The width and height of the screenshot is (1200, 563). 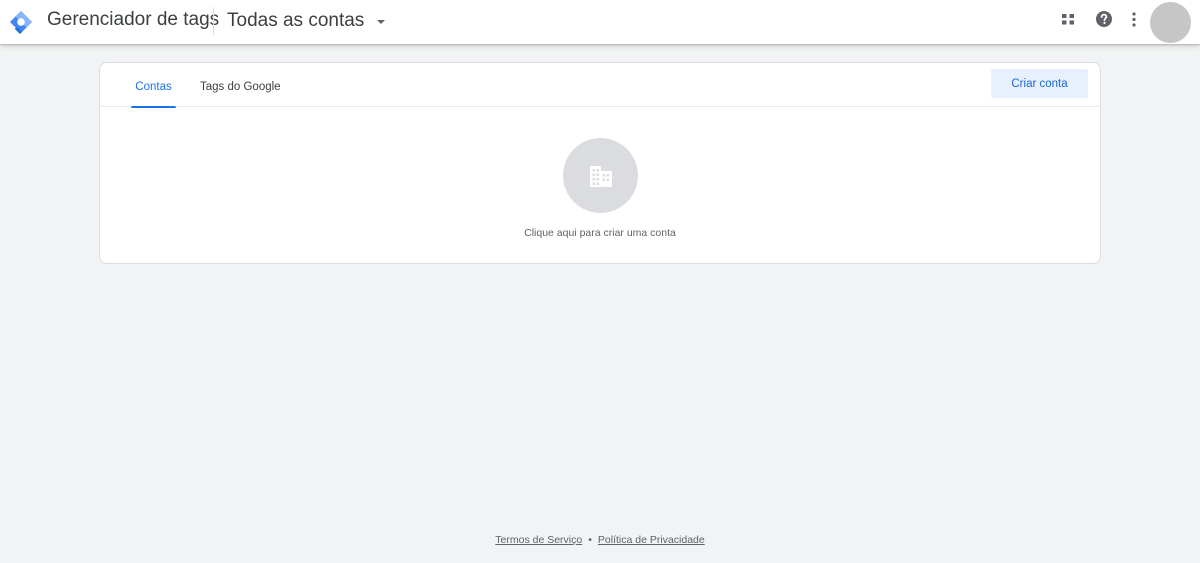 I want to click on terms-of-service-link: Termos de Serviço, so click(x=538, y=540).